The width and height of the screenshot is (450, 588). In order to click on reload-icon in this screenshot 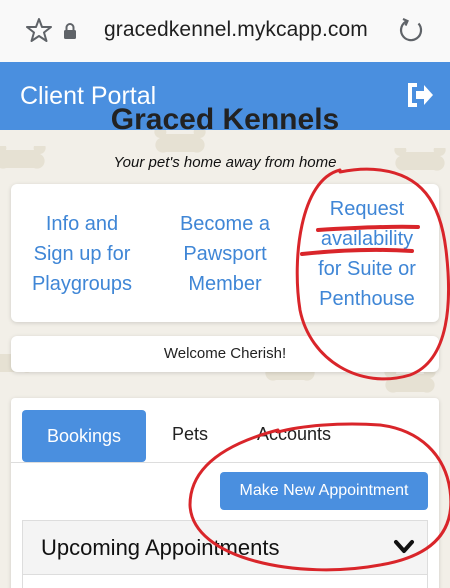, I will do `click(411, 30)`.